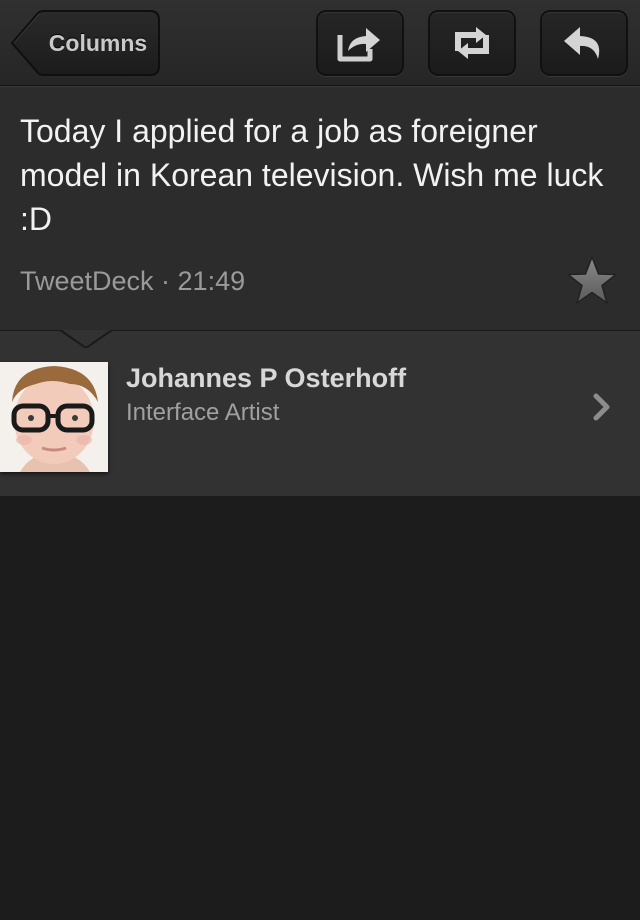  I want to click on share-icon, so click(358, 45).